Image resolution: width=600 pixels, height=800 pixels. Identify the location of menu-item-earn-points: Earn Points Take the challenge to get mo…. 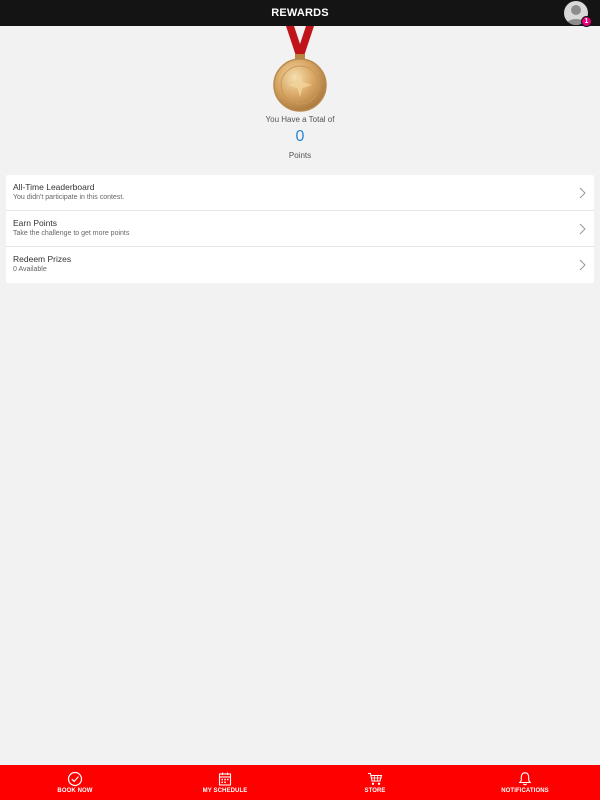
(300, 229).